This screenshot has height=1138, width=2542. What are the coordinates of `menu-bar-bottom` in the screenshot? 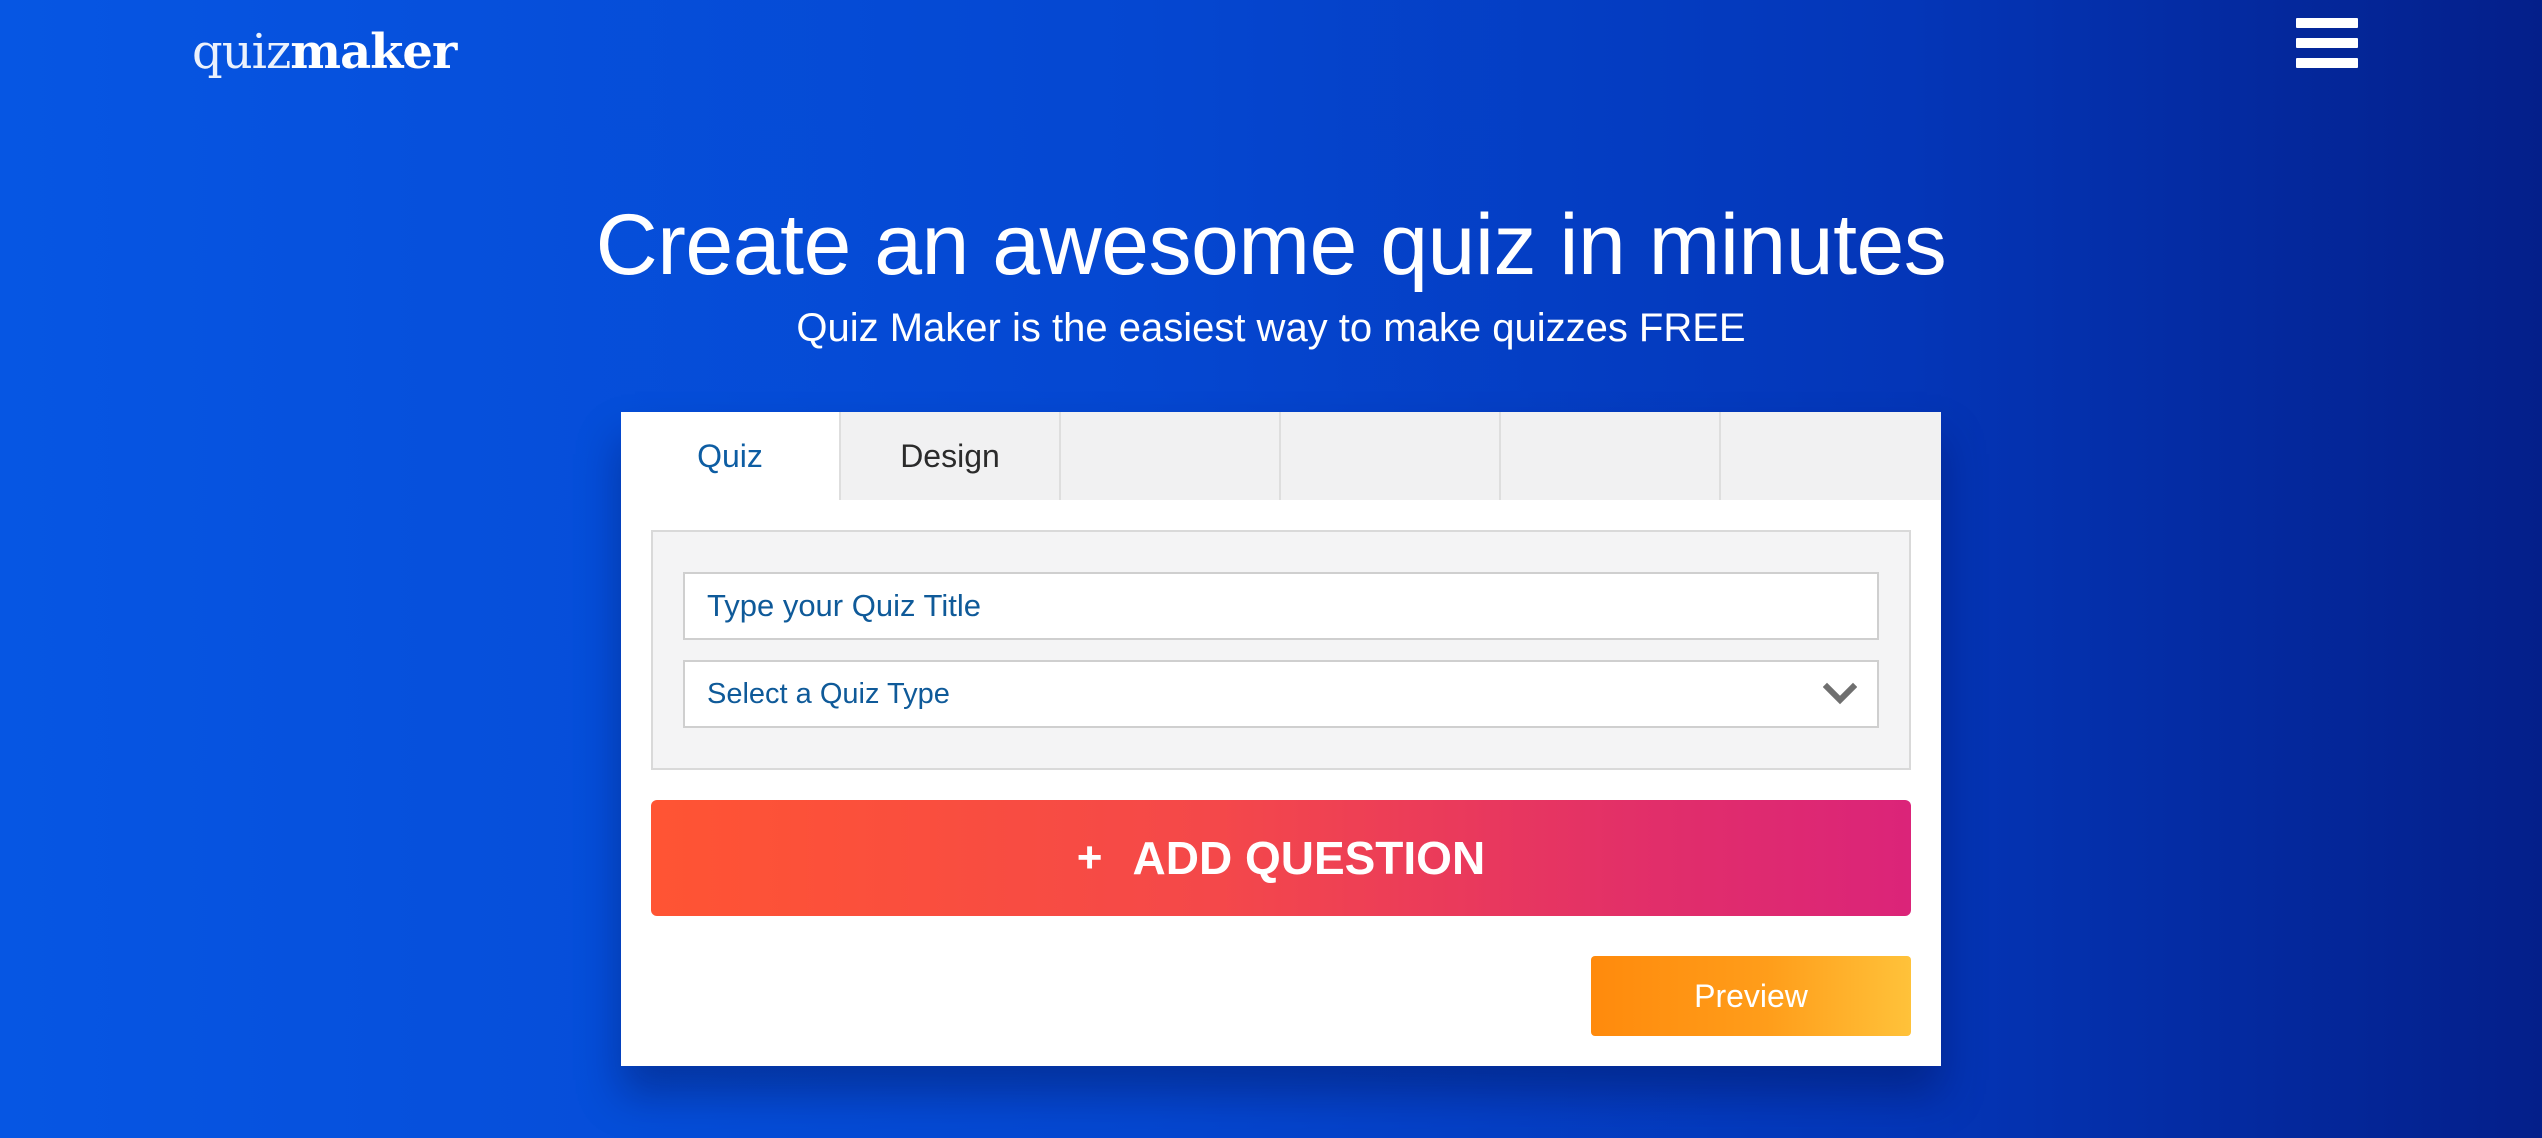 It's located at (2327, 63).